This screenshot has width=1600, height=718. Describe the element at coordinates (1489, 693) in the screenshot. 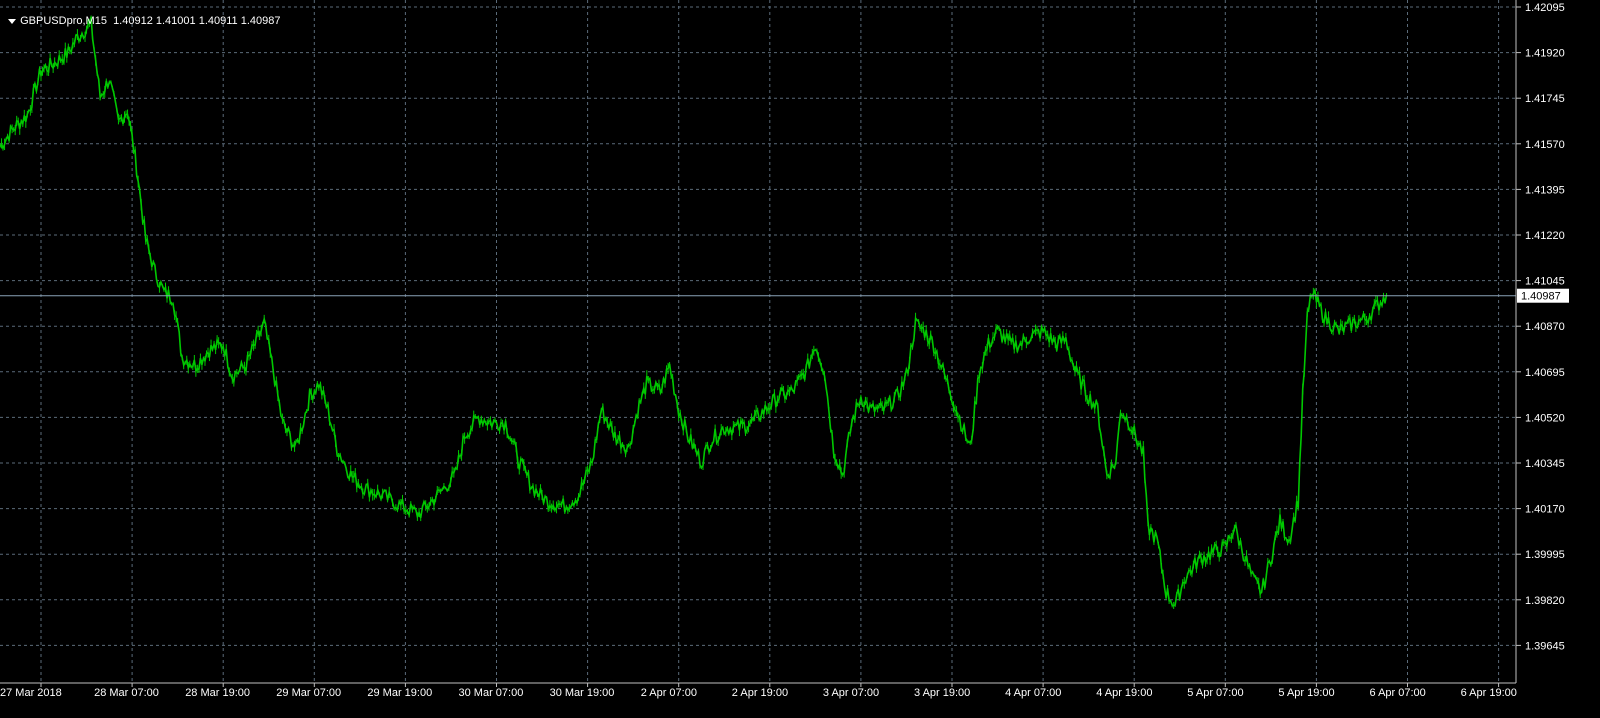

I see `x-tick-label: 6 Apr 19:00` at that location.